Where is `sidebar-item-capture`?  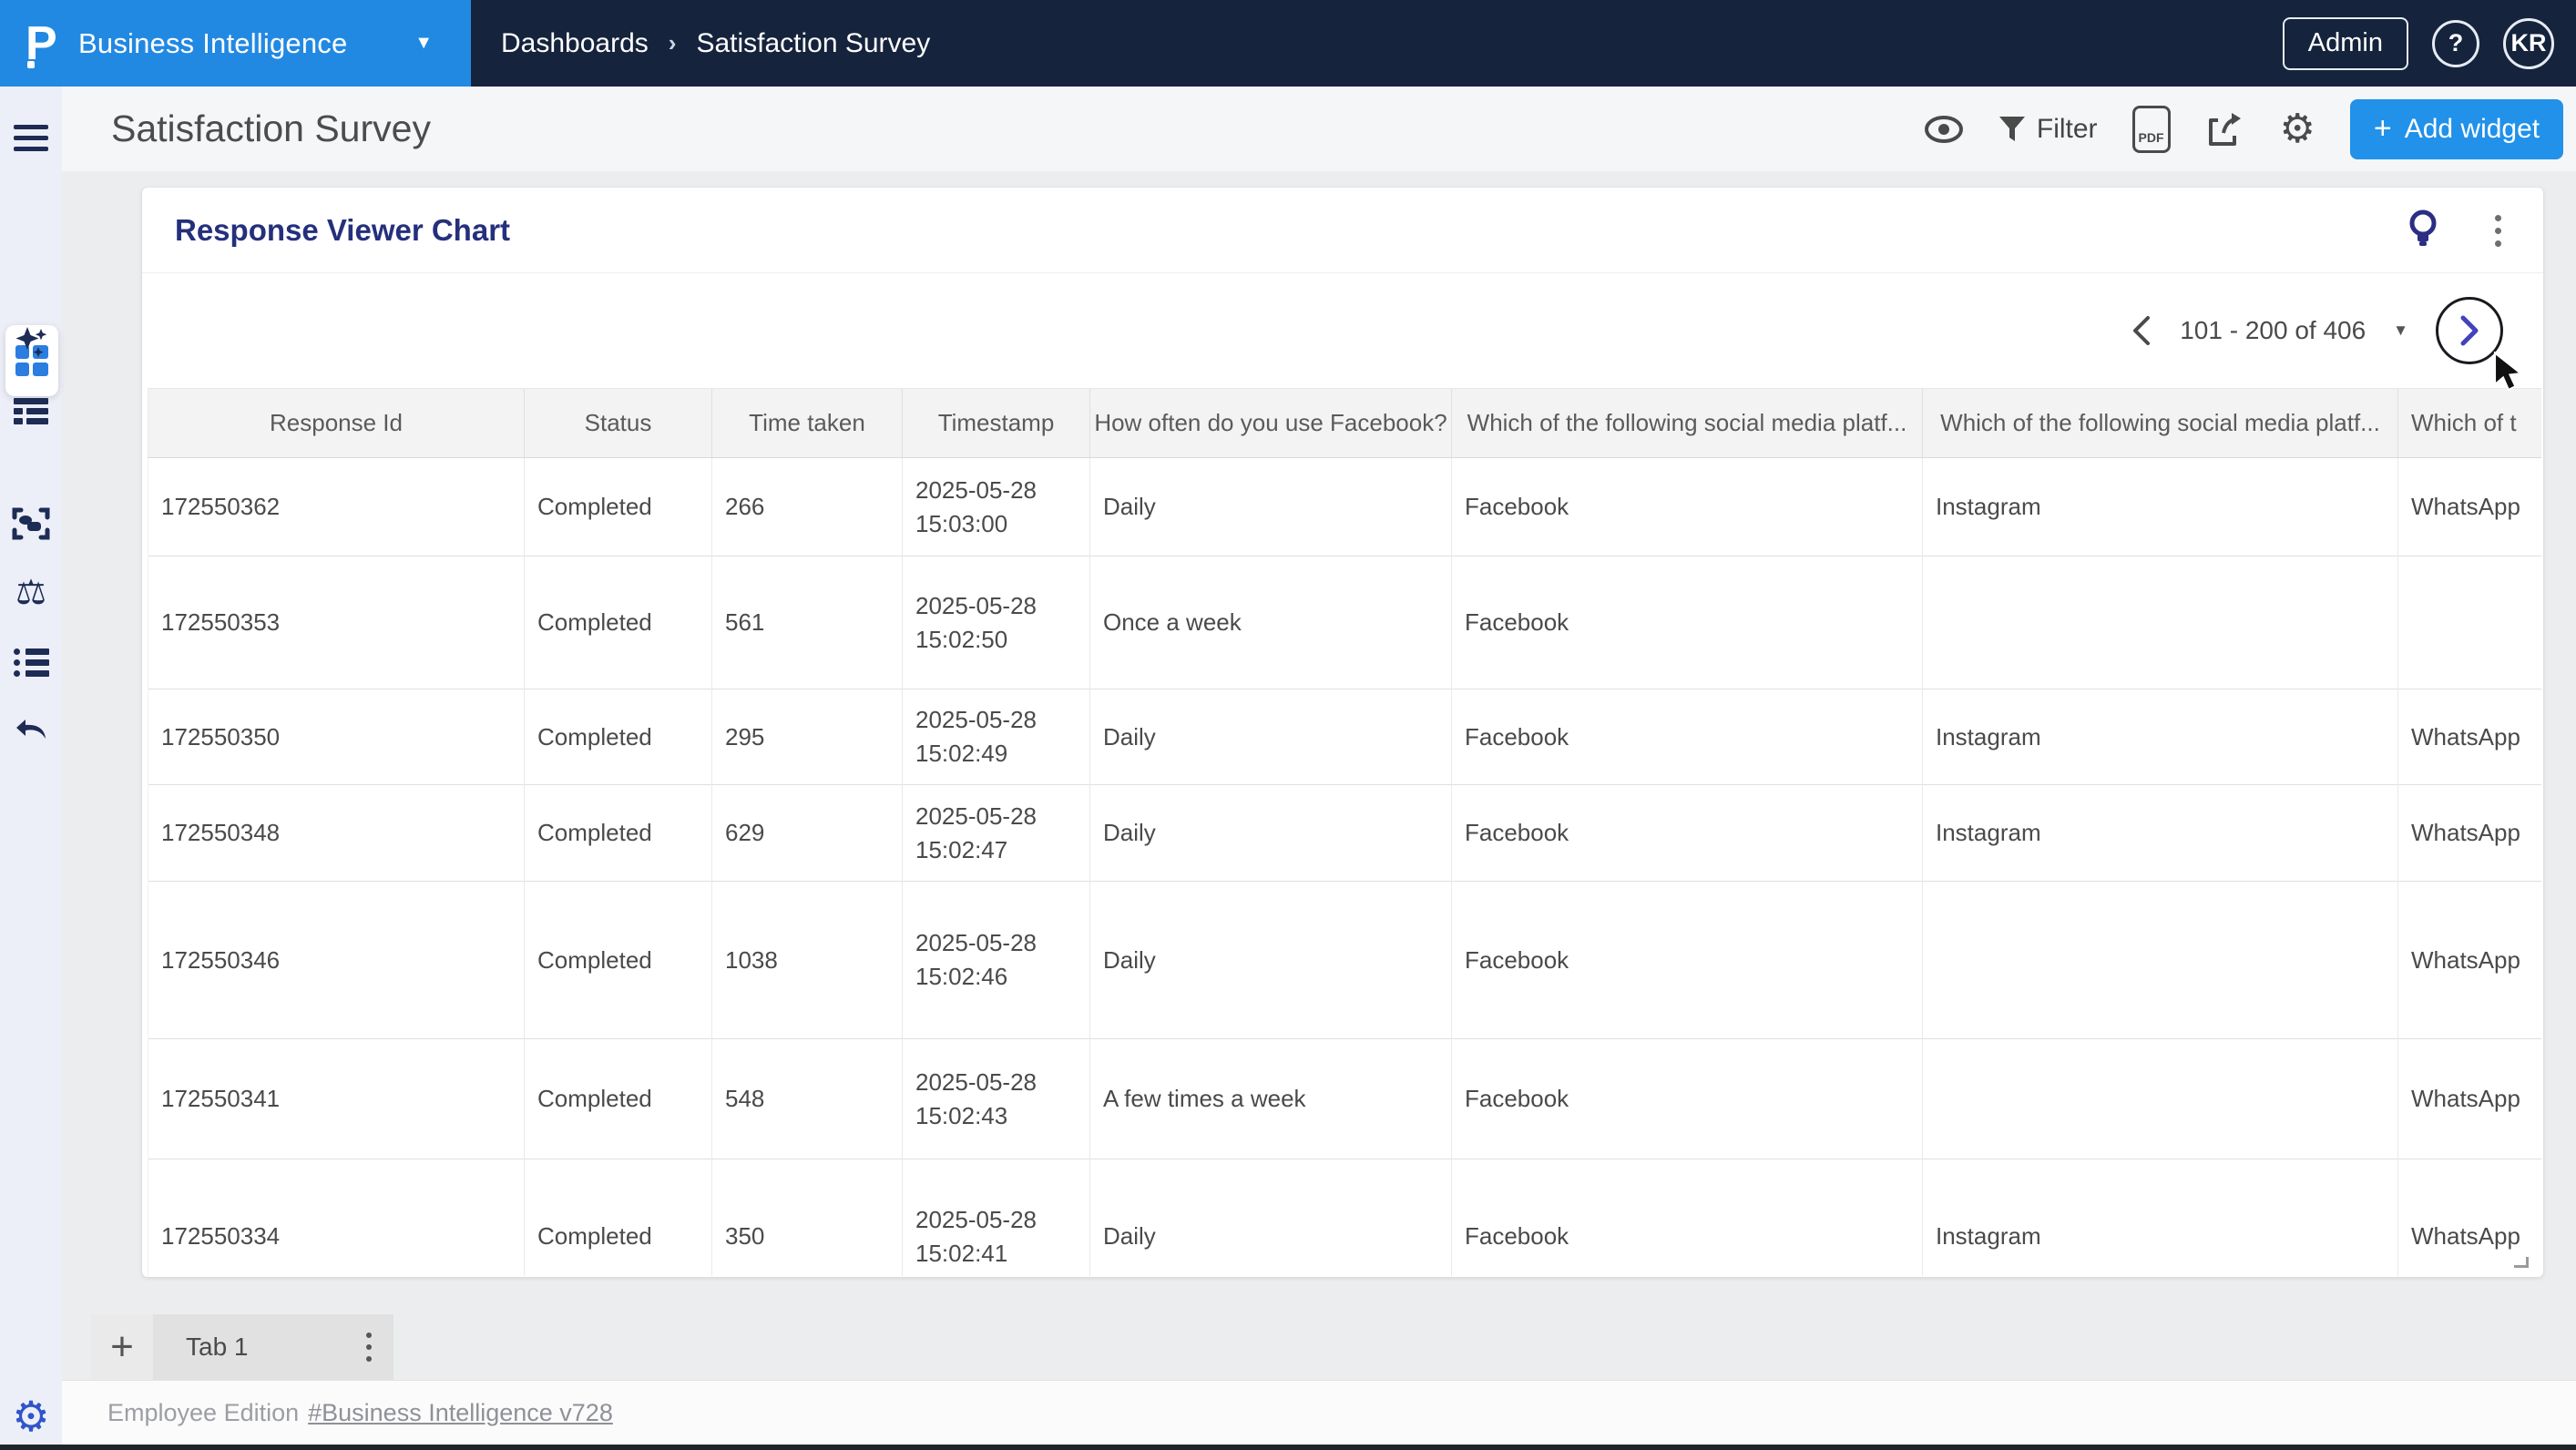
sidebar-item-capture is located at coordinates (31, 523).